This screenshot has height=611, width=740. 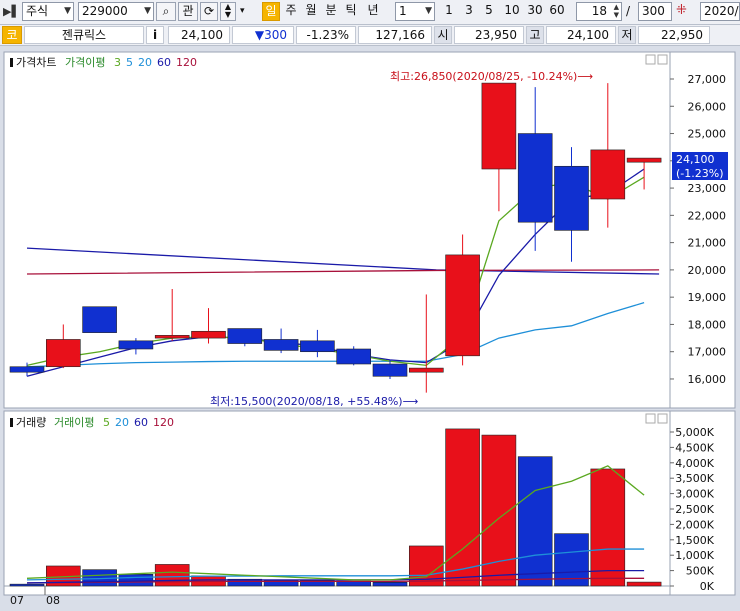 What do you see at coordinates (11, 422) in the screenshot?
I see `legend-marker` at bounding box center [11, 422].